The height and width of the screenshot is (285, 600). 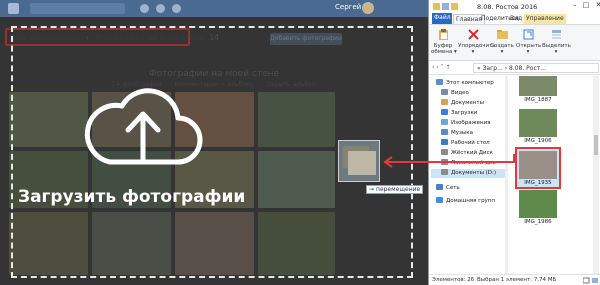 What do you see at coordinates (556, 41) in the screenshot?
I see `select-button: Выделить ▾` at bounding box center [556, 41].